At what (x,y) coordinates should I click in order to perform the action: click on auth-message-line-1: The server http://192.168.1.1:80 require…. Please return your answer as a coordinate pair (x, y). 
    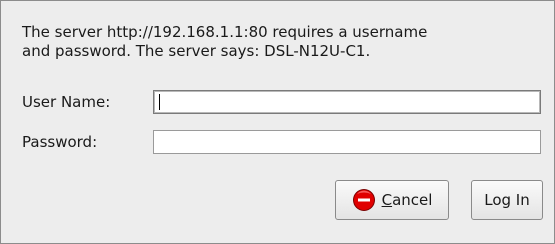
    Looking at the image, I should click on (225, 32).